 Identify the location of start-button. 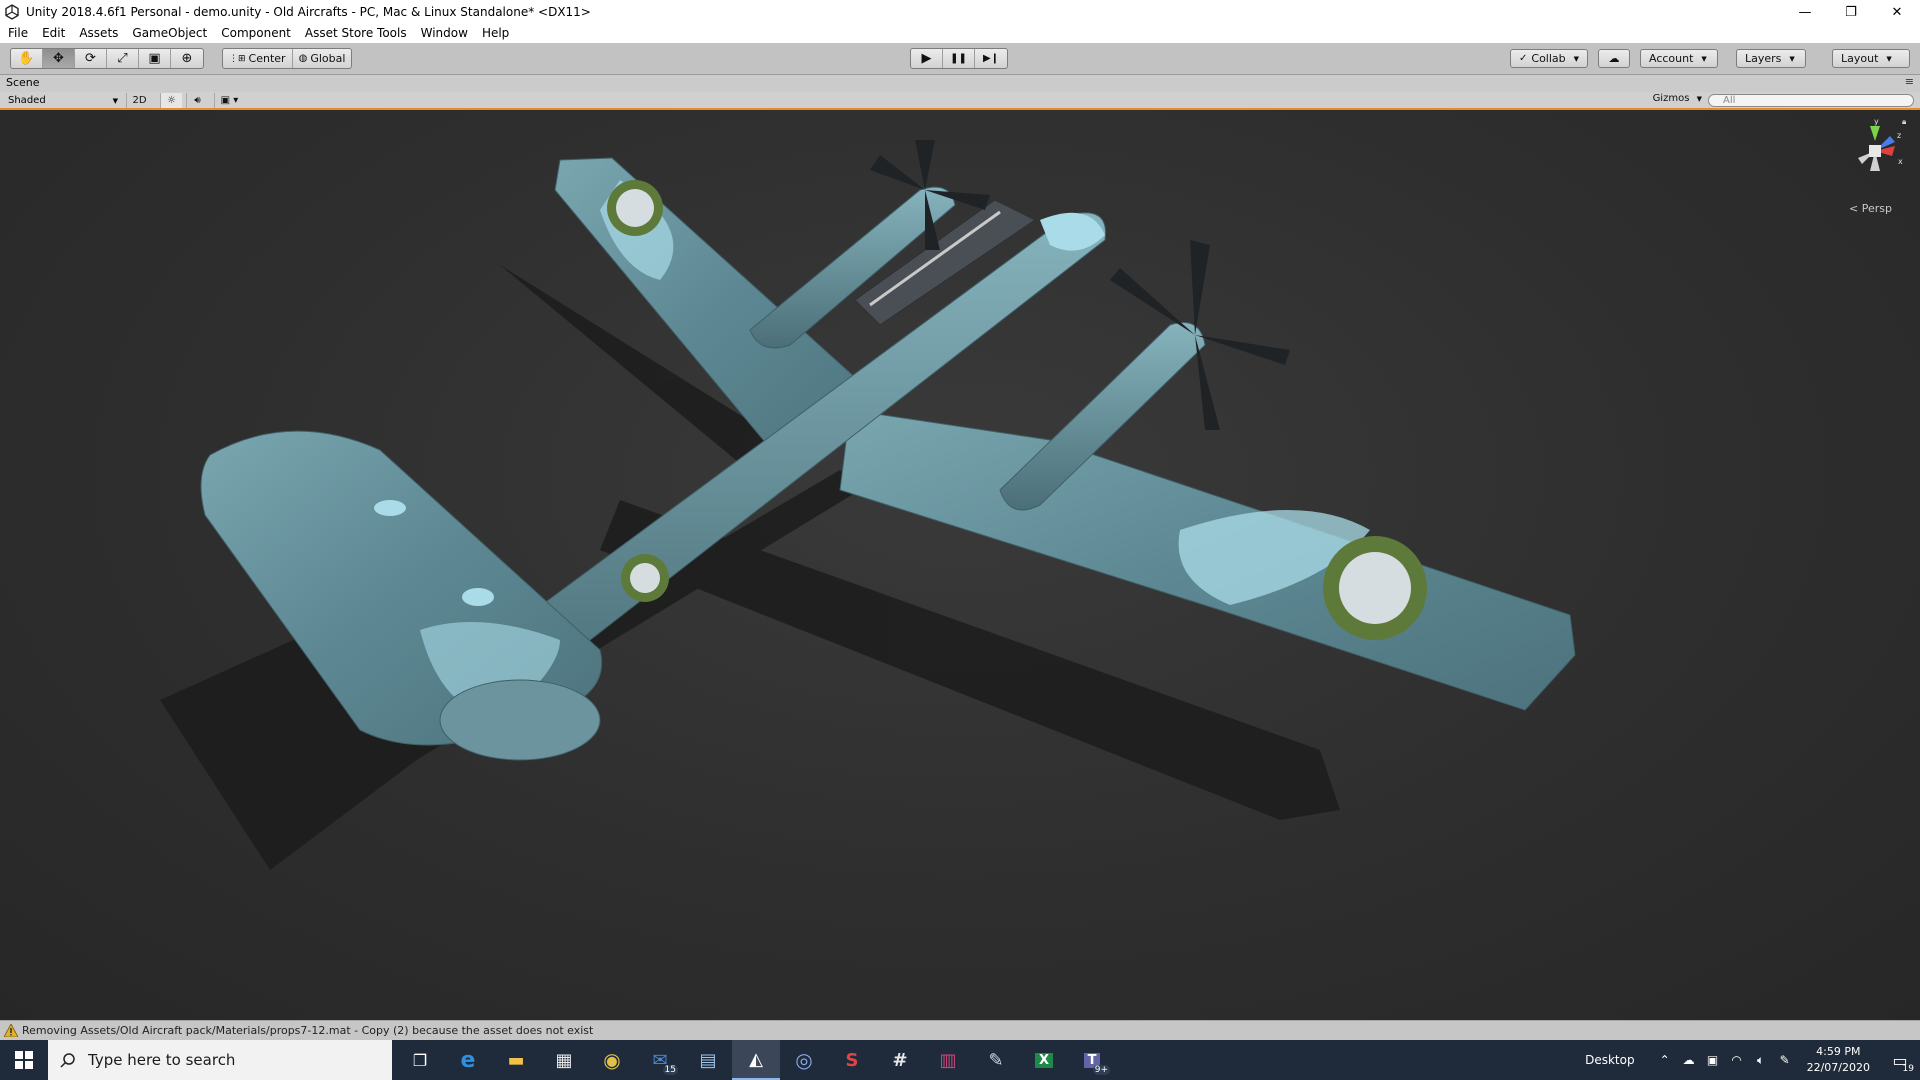
(24, 1060).